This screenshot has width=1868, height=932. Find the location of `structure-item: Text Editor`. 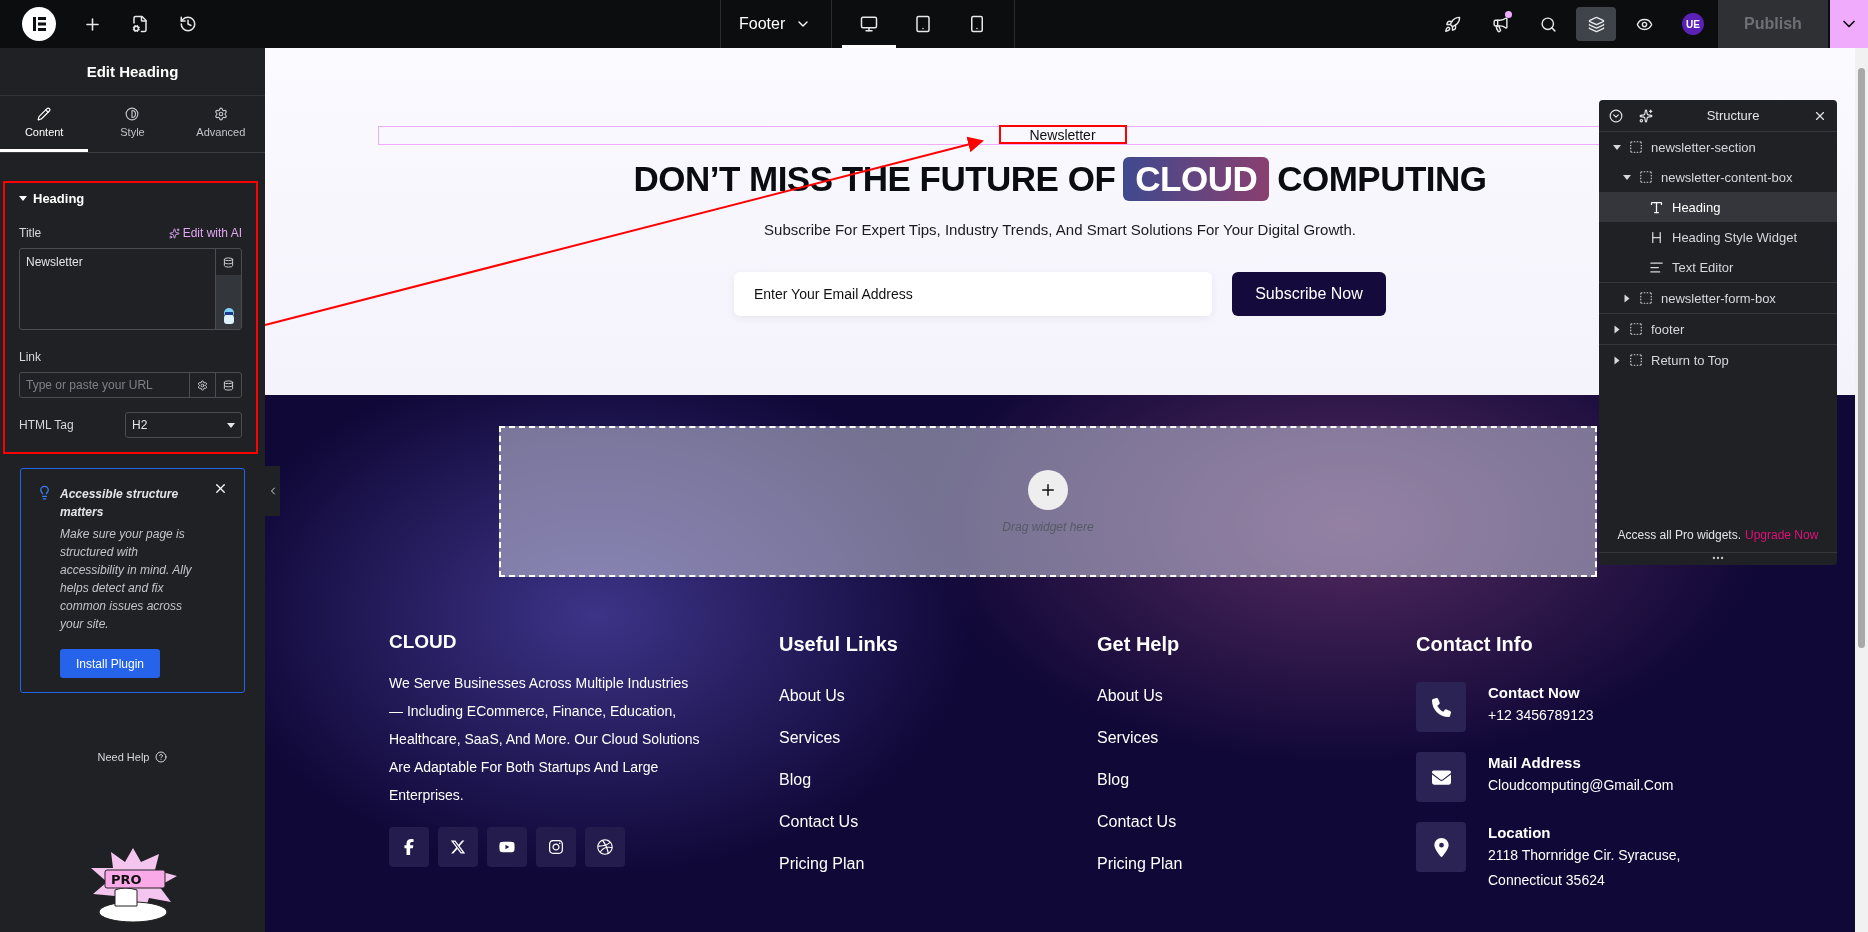

structure-item: Text Editor is located at coordinates (1718, 267).